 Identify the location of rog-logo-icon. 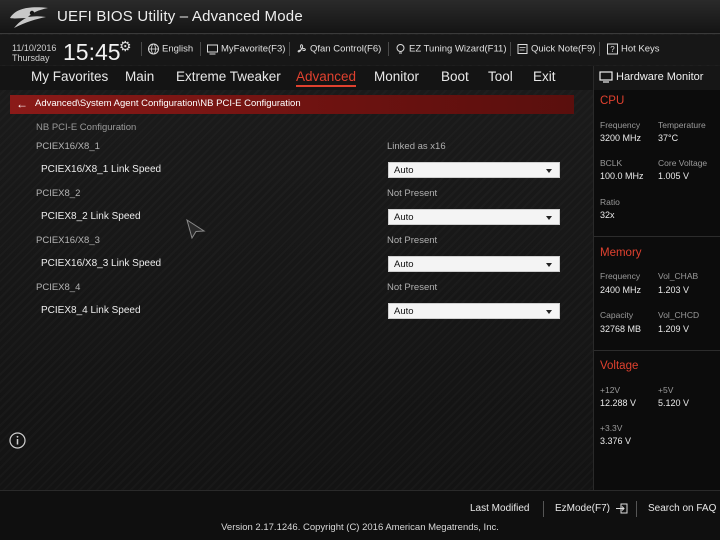
(29, 17).